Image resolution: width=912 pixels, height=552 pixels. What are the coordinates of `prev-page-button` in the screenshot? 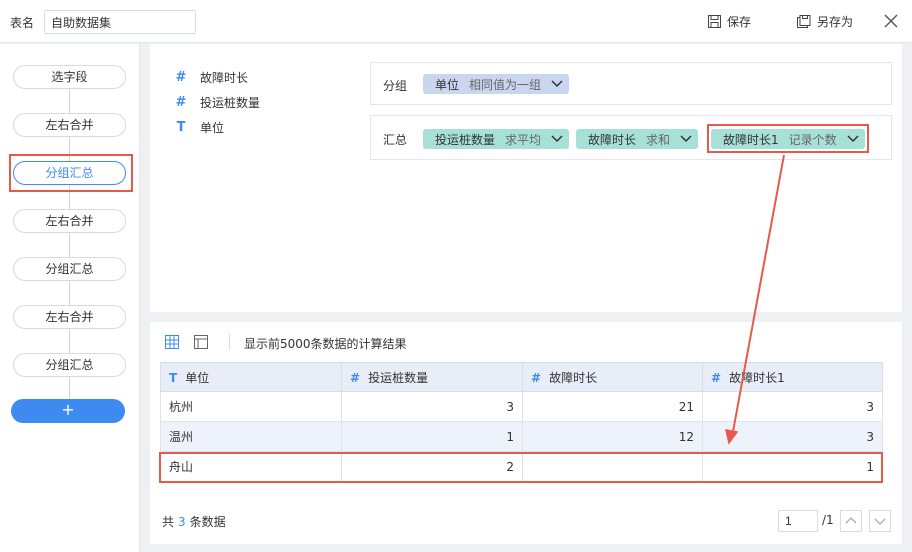 It's located at (851, 521).